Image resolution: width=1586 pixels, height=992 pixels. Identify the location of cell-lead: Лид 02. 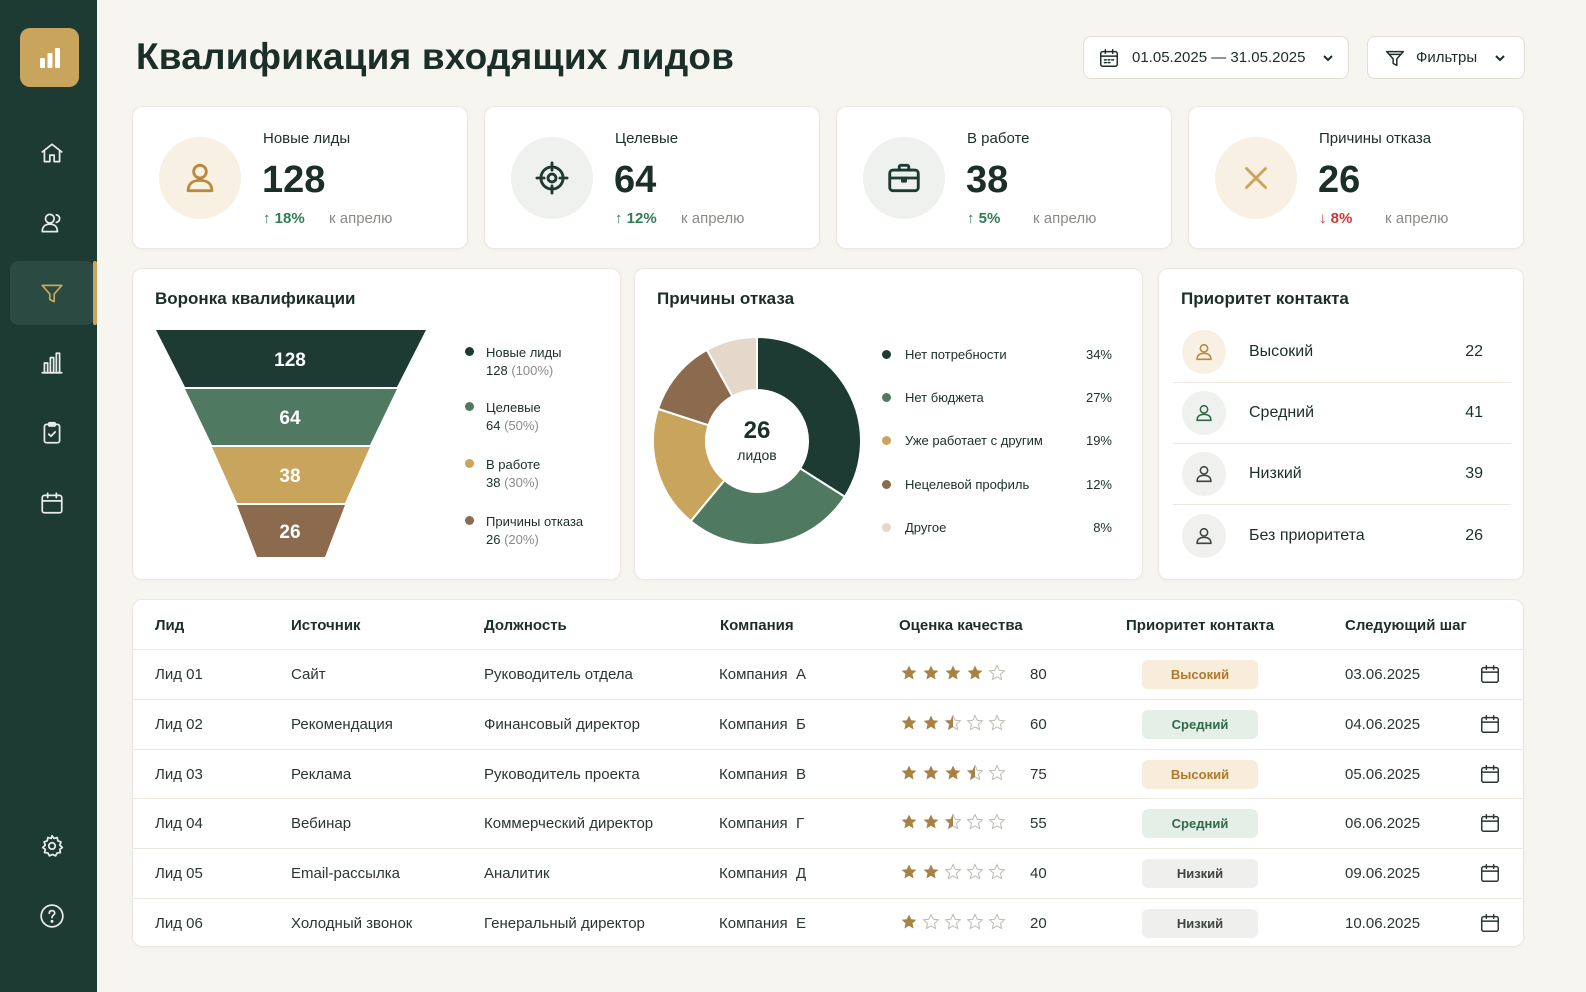
(179, 724).